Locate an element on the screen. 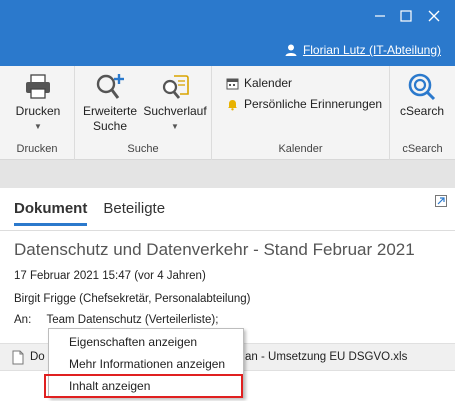 This screenshot has height=401, width=455. user-name: Florian Lutz (IT-Abteilung) is located at coordinates (371, 50).